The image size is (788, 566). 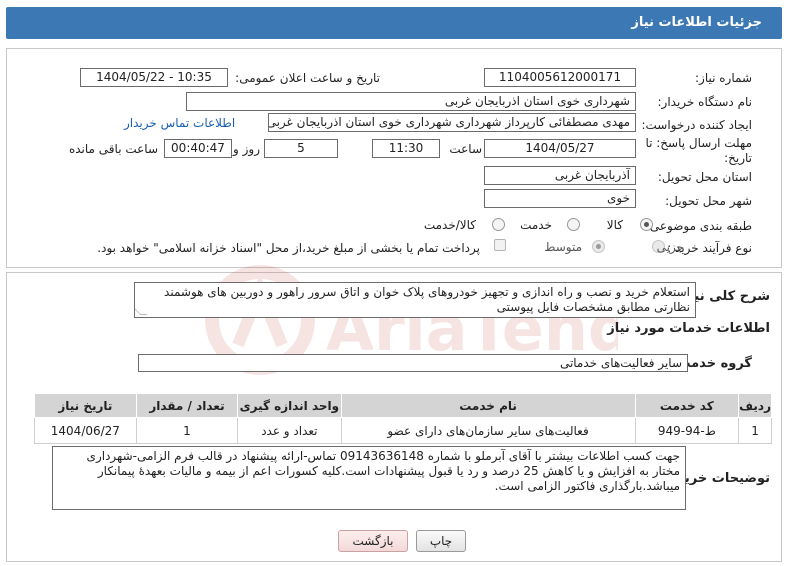 What do you see at coordinates (113, 149) in the screenshot?
I see `remaining-label: ساعت باقی مانده` at bounding box center [113, 149].